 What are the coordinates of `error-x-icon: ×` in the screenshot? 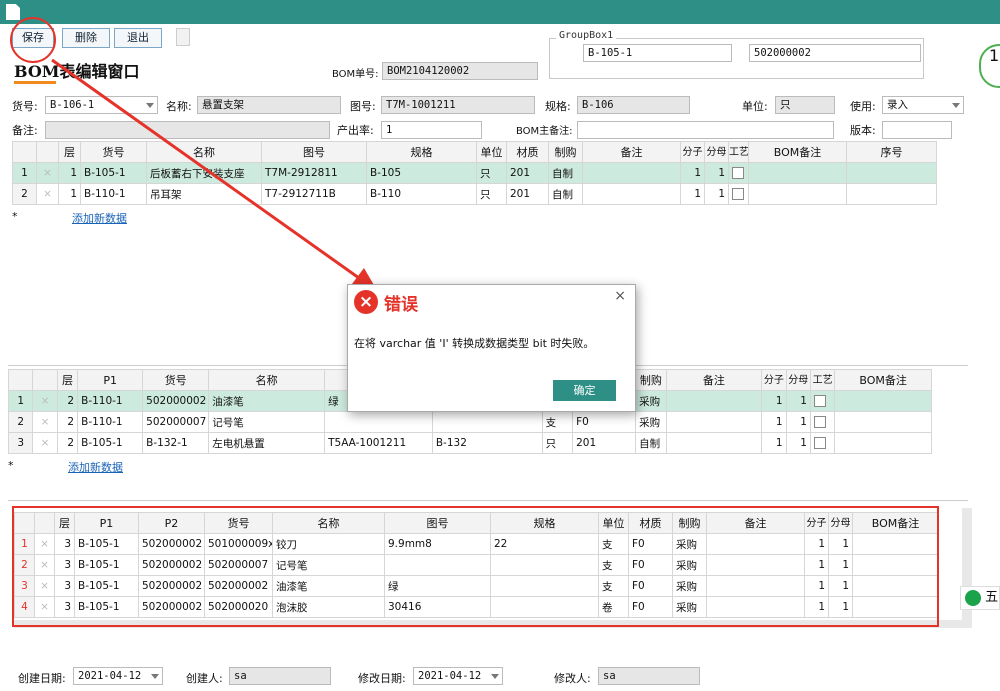 It's located at (366, 302).